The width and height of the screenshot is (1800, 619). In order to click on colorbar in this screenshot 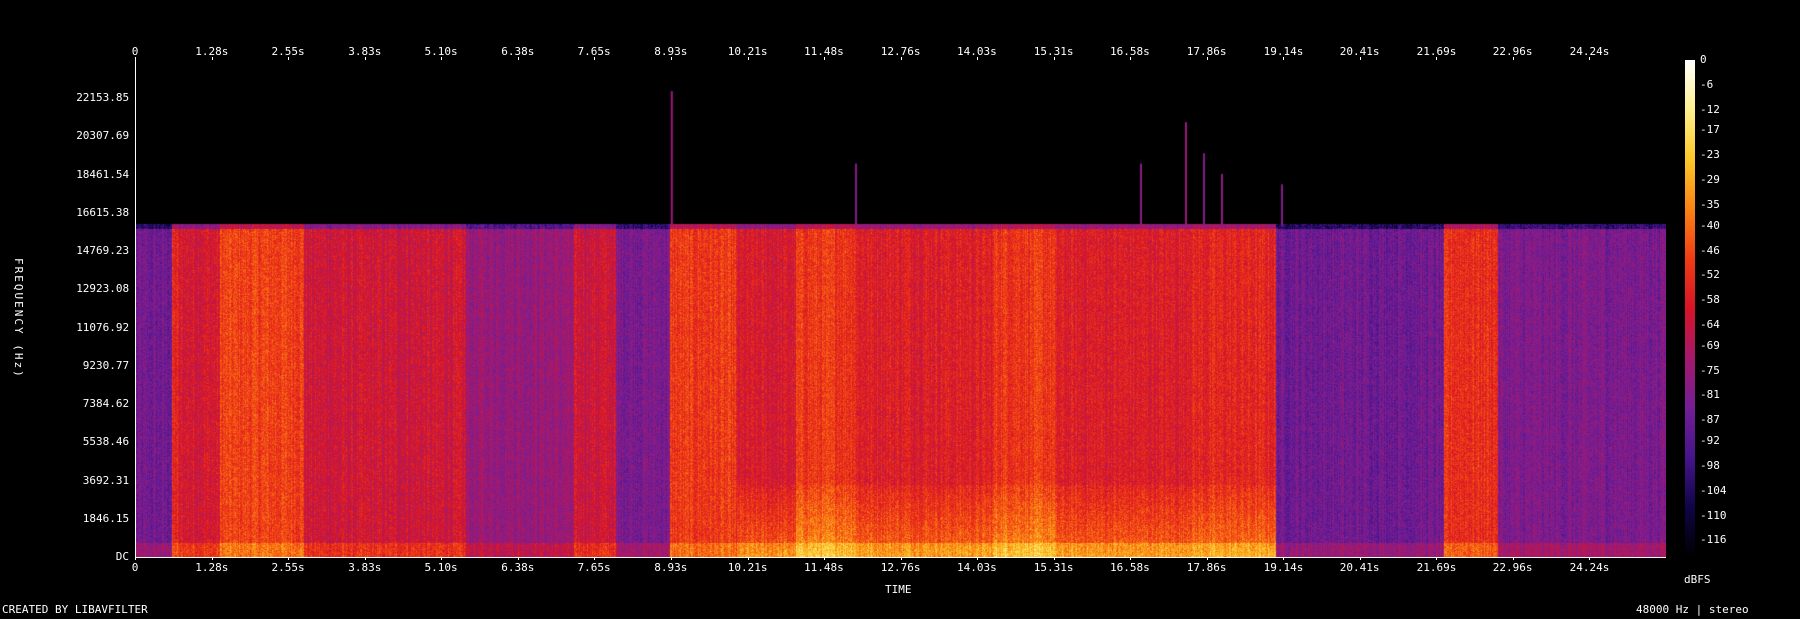, I will do `click(1690, 308)`.